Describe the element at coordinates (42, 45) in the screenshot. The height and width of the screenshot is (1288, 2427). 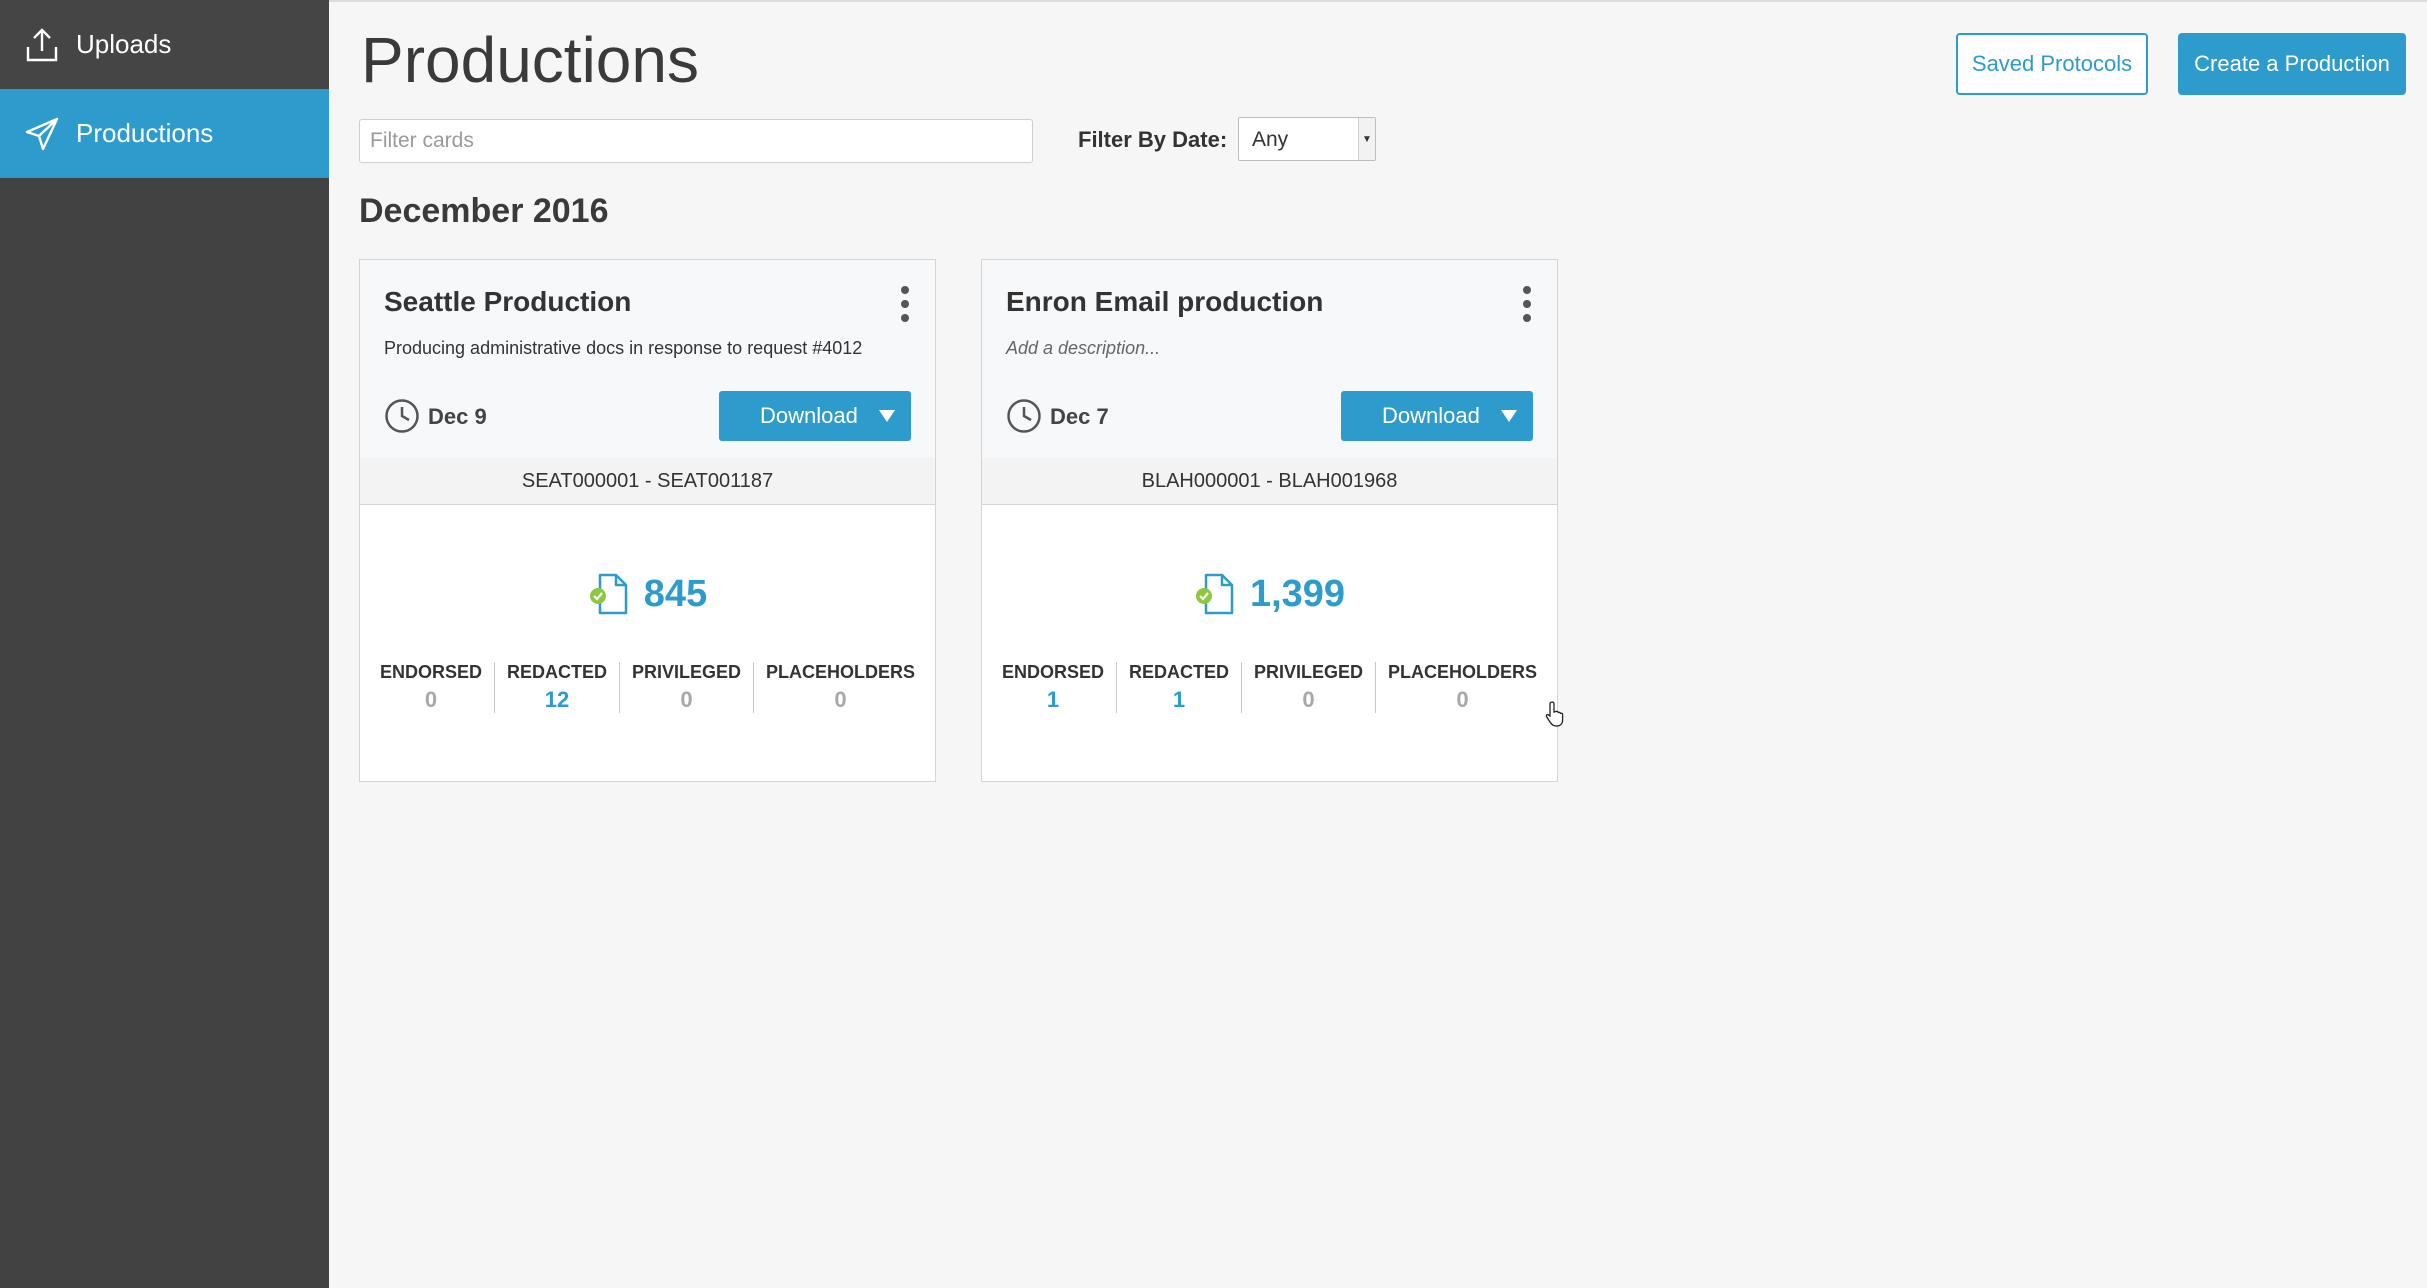
I see `upload-icon` at that location.